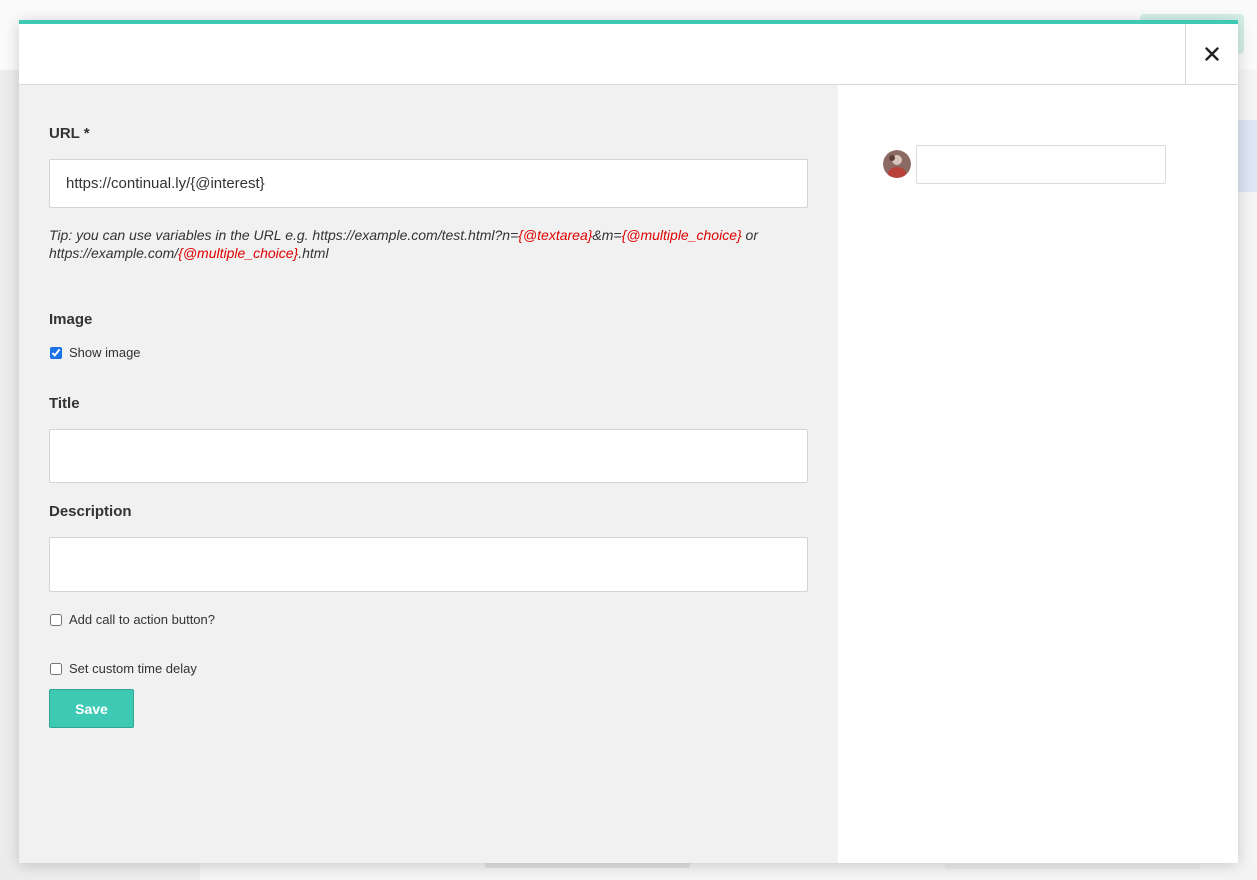 This screenshot has height=880, width=1257. I want to click on url-label: URL *, so click(69, 133).